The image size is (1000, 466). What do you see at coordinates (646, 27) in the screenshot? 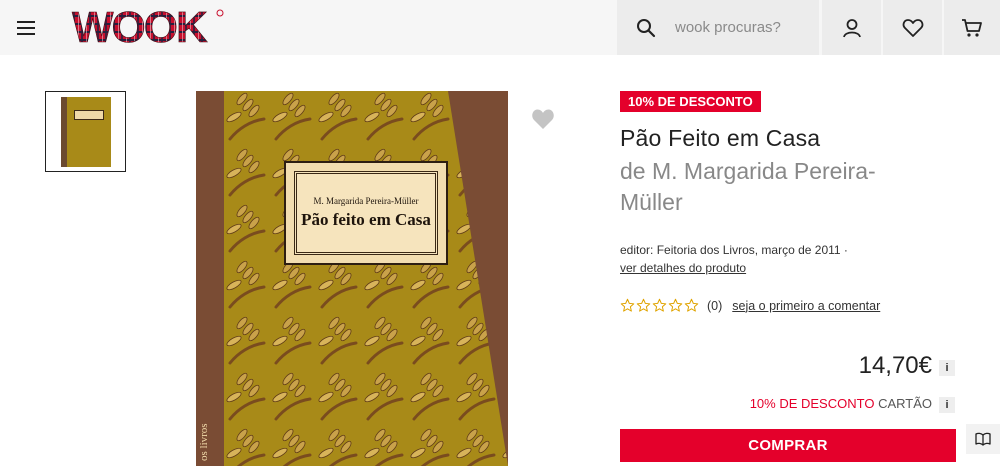
I see `search-icon` at bounding box center [646, 27].